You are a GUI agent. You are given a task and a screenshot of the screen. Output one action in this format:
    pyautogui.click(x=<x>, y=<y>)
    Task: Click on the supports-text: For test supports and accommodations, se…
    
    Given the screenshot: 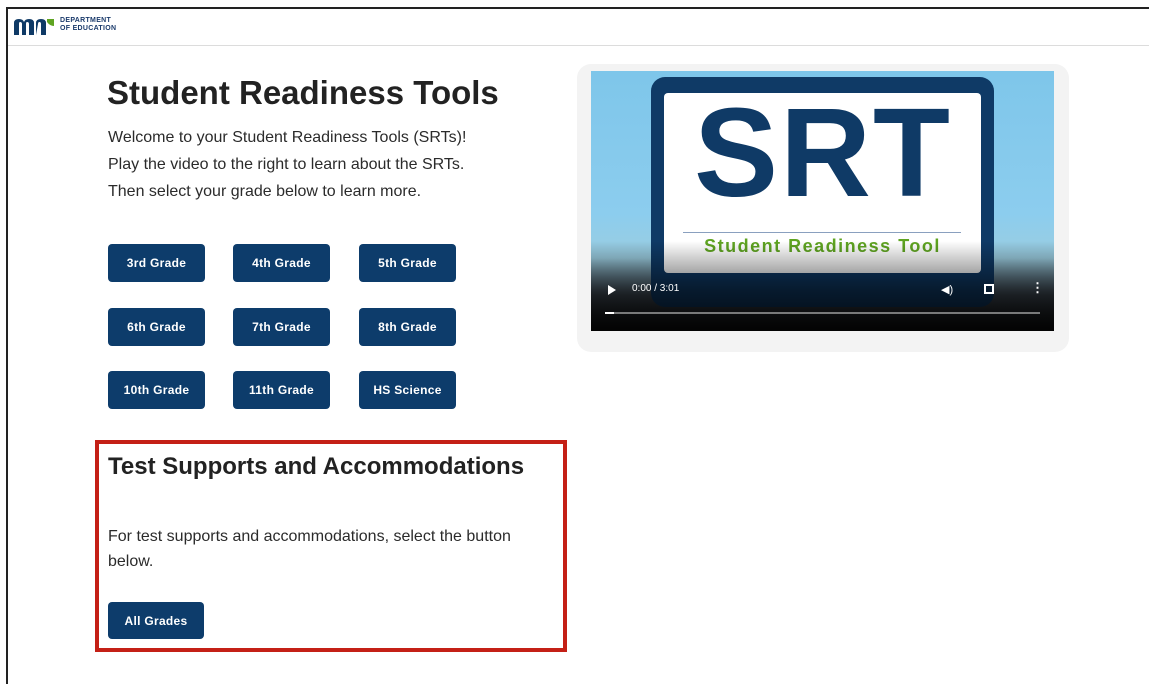 What is the action you would take?
    pyautogui.click(x=309, y=549)
    